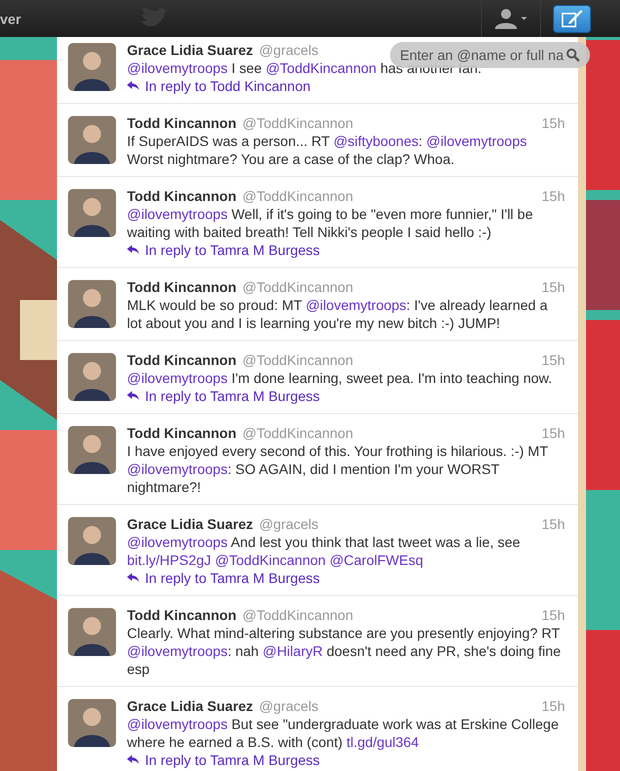 This screenshot has height=771, width=620. I want to click on mention-link: @CarolFWEsq, so click(377, 560).